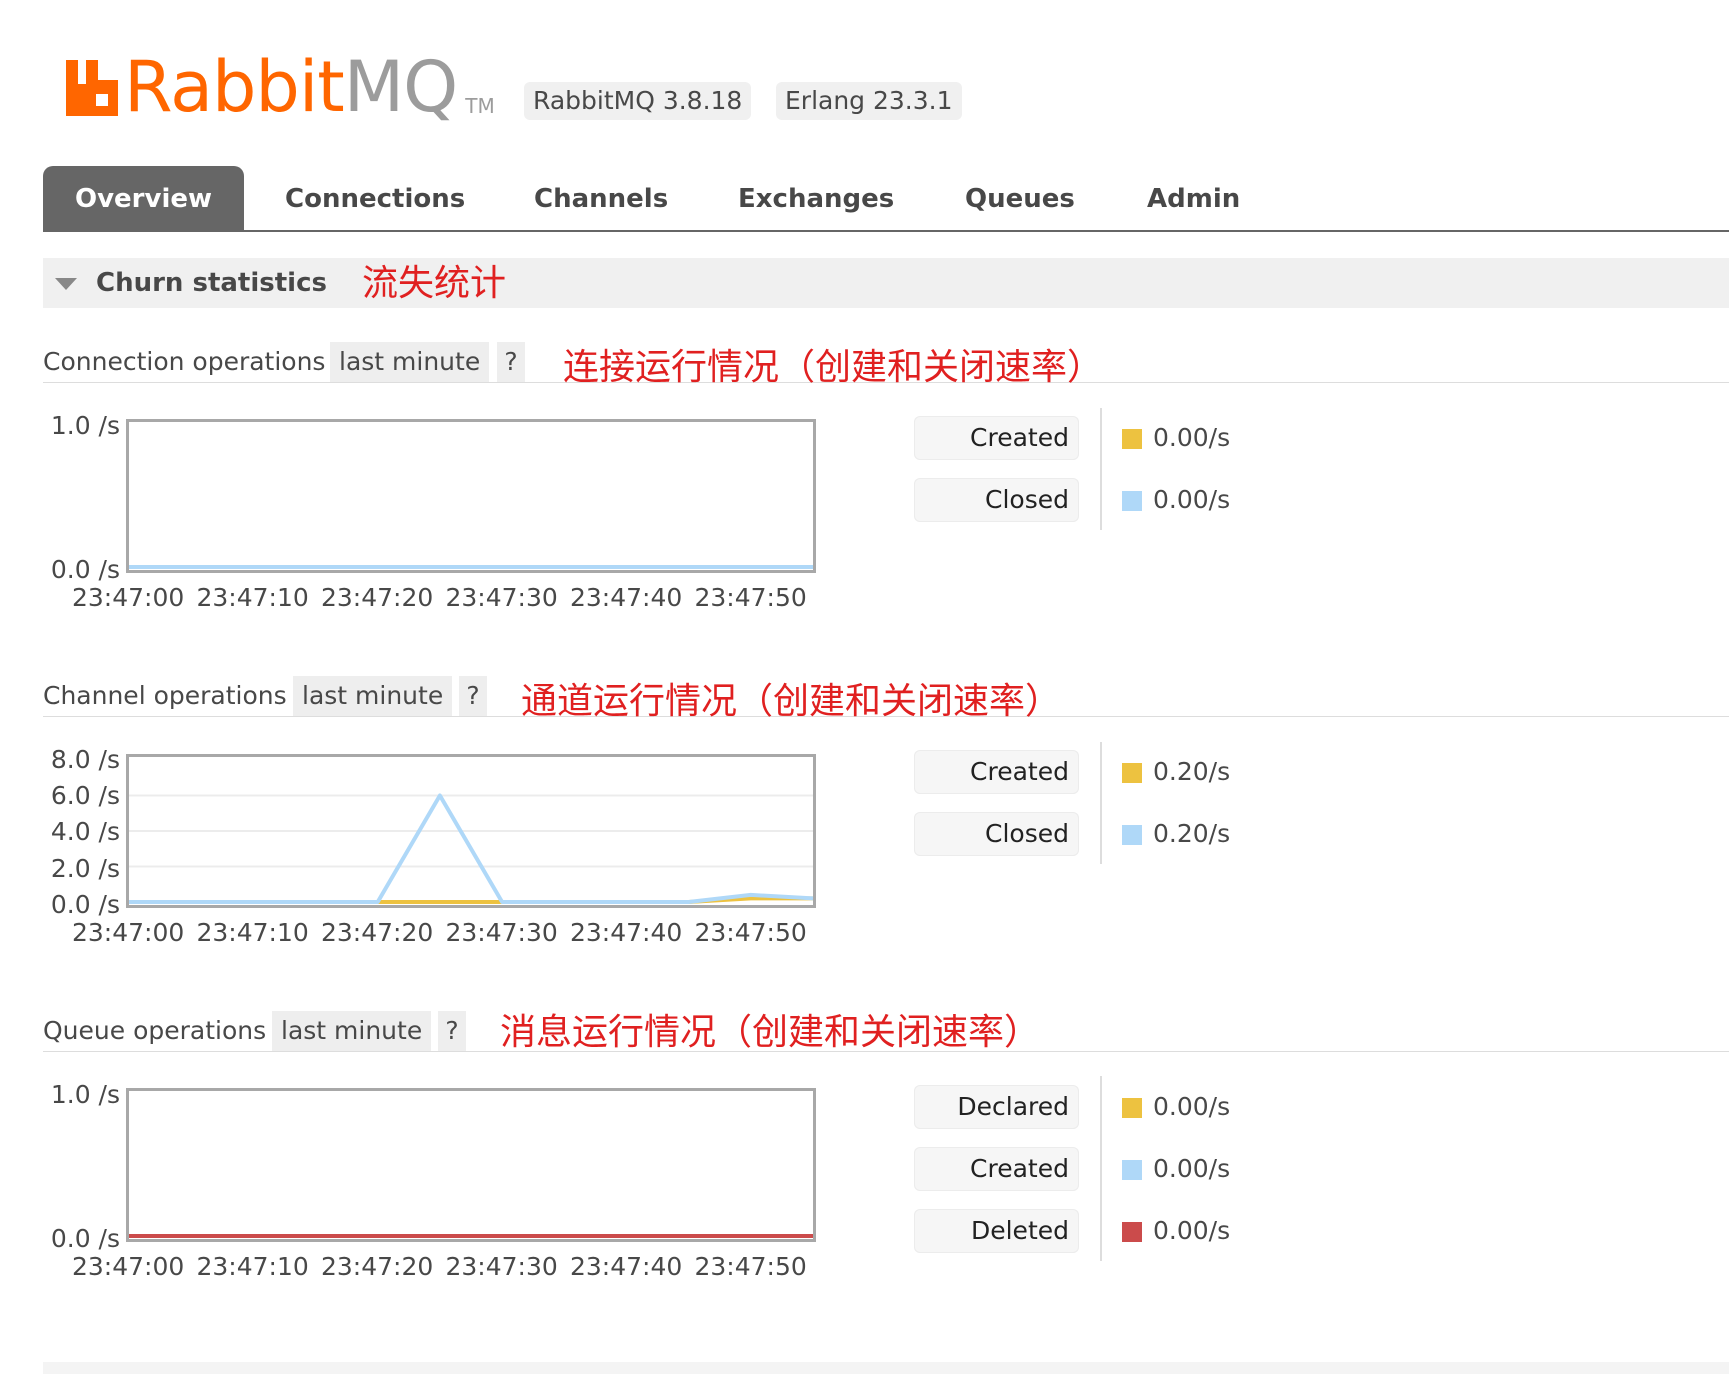 The image size is (1729, 1374). Describe the element at coordinates (92, 88) in the screenshot. I see `rabbitmq-logo-icon` at that location.